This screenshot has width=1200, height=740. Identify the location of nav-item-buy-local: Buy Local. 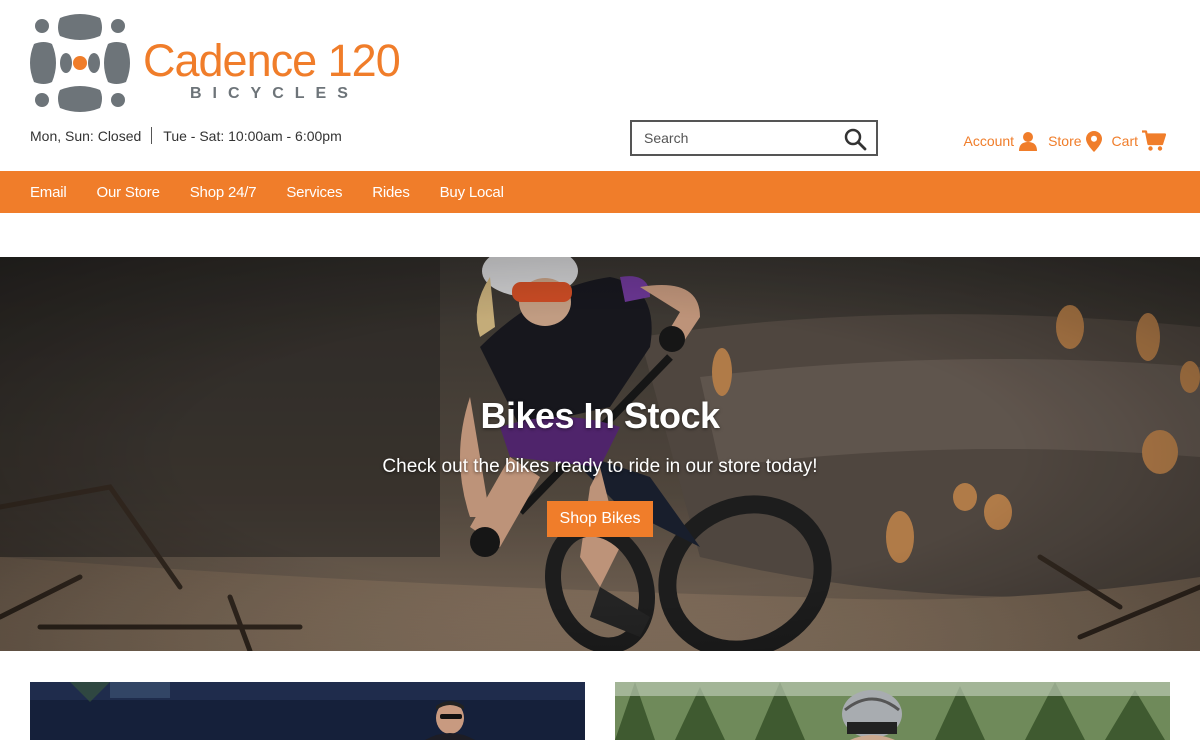
(472, 192).